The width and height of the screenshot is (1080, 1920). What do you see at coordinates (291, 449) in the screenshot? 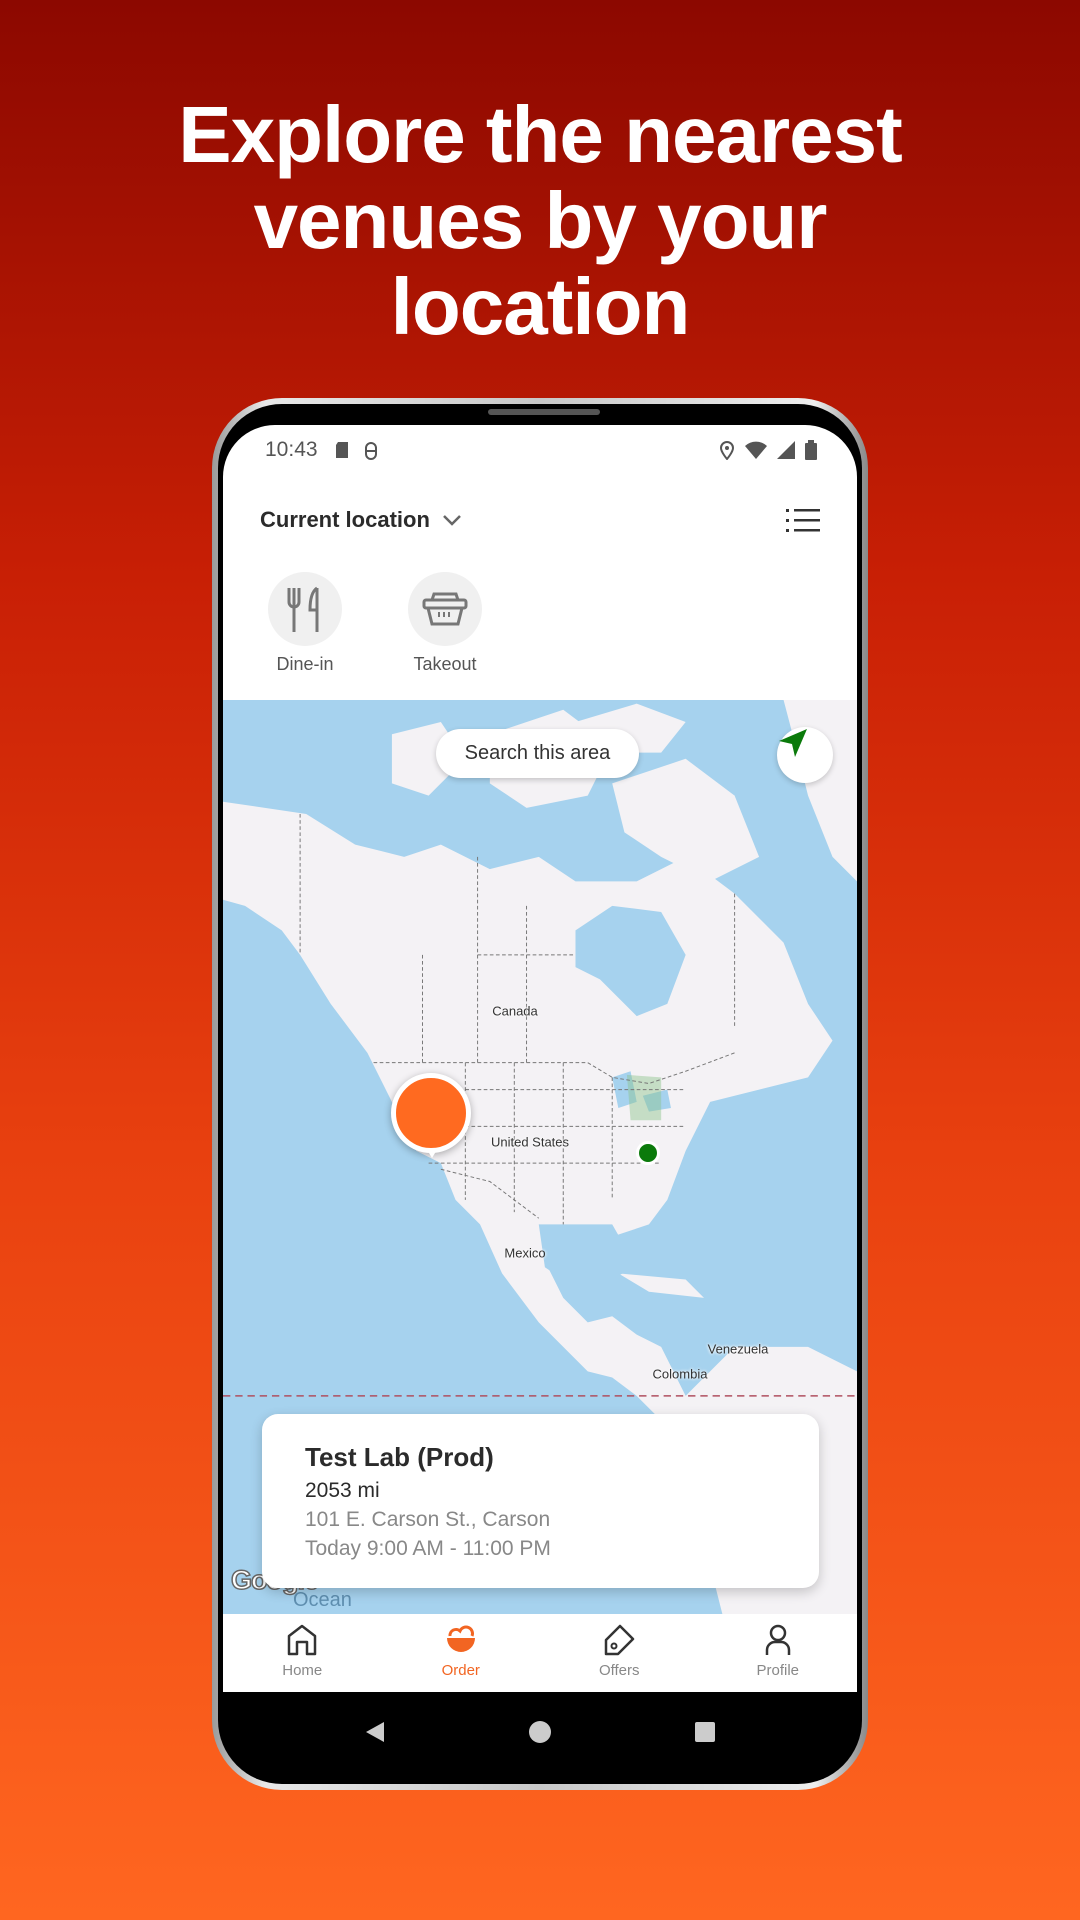
I see `status-time: 10:43` at bounding box center [291, 449].